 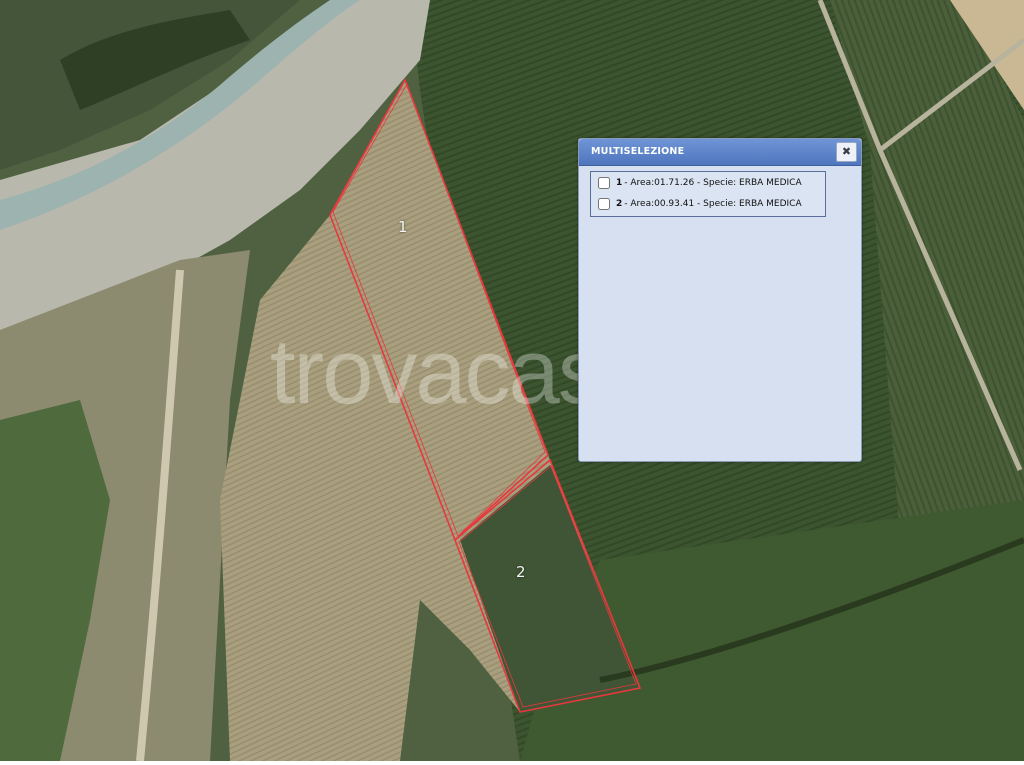 What do you see at coordinates (619, 203) in the screenshot?
I see `list-item-number: 2` at bounding box center [619, 203].